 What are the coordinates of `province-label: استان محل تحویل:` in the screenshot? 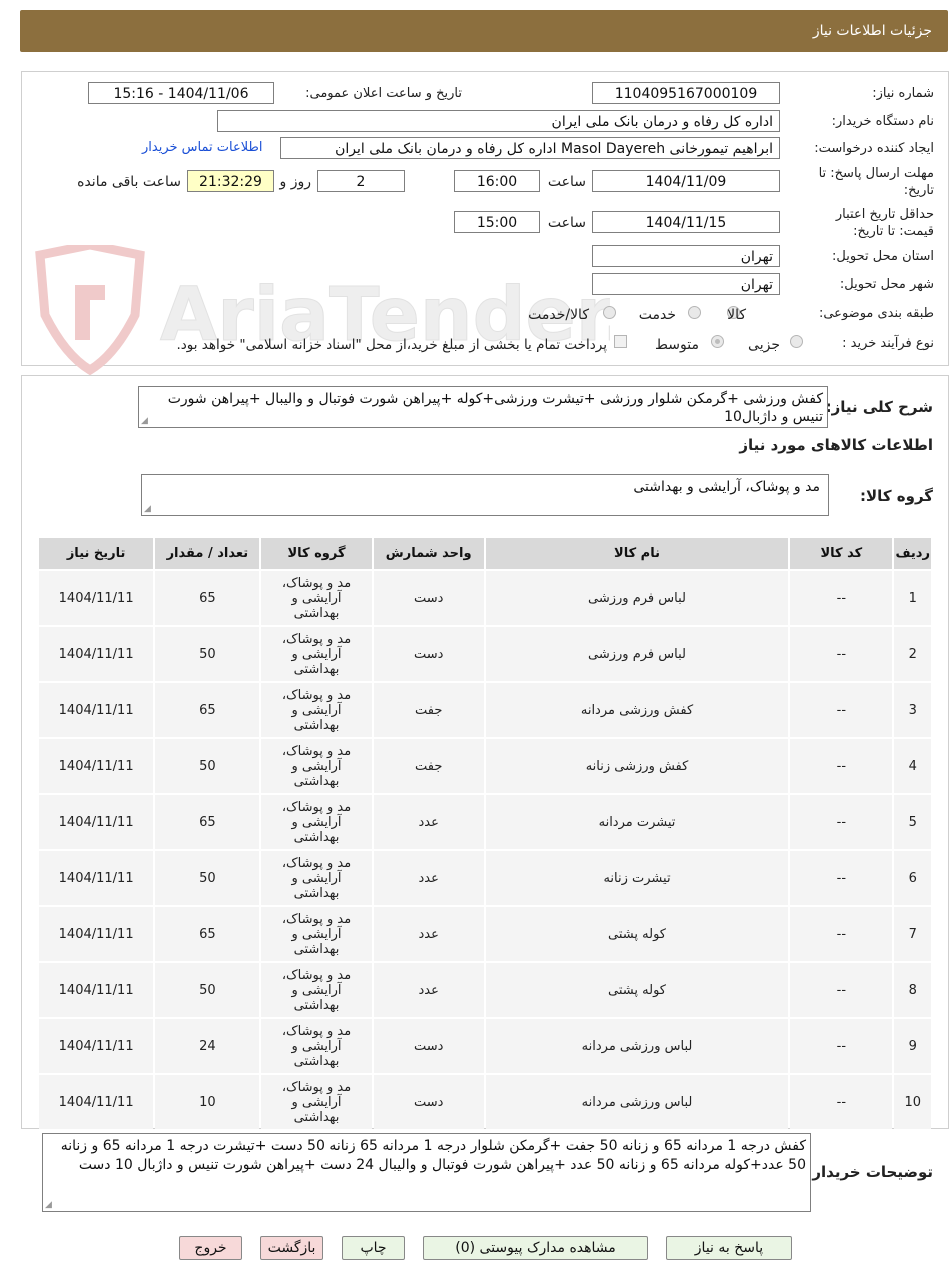 It's located at (883, 256).